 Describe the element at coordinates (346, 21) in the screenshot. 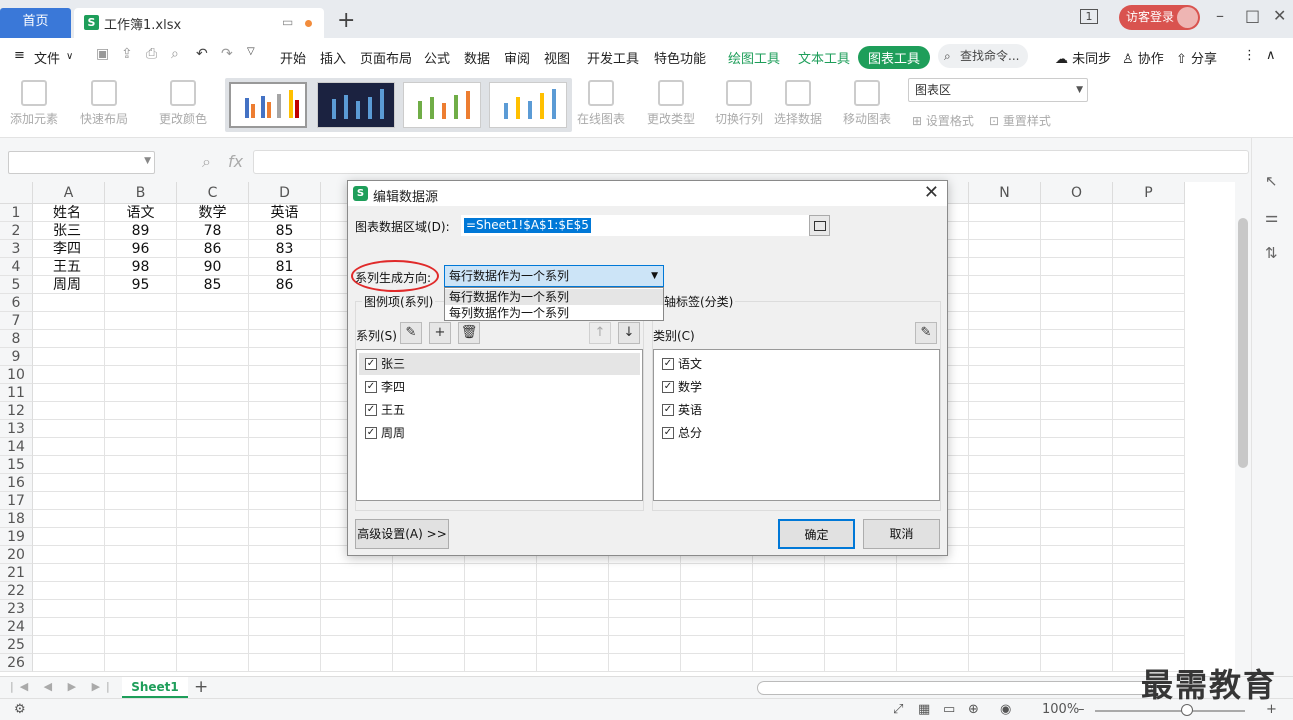

I see `new-tab-button: +` at that location.